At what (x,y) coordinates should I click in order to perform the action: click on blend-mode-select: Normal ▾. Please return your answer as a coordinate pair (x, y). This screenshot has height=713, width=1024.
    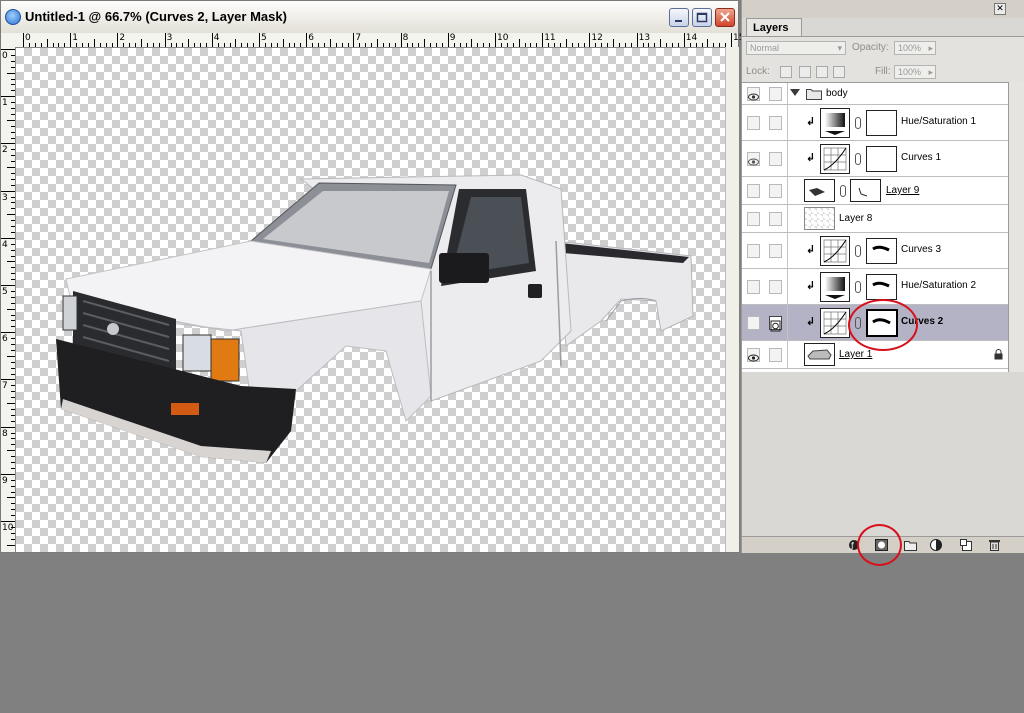
    Looking at the image, I should click on (796, 48).